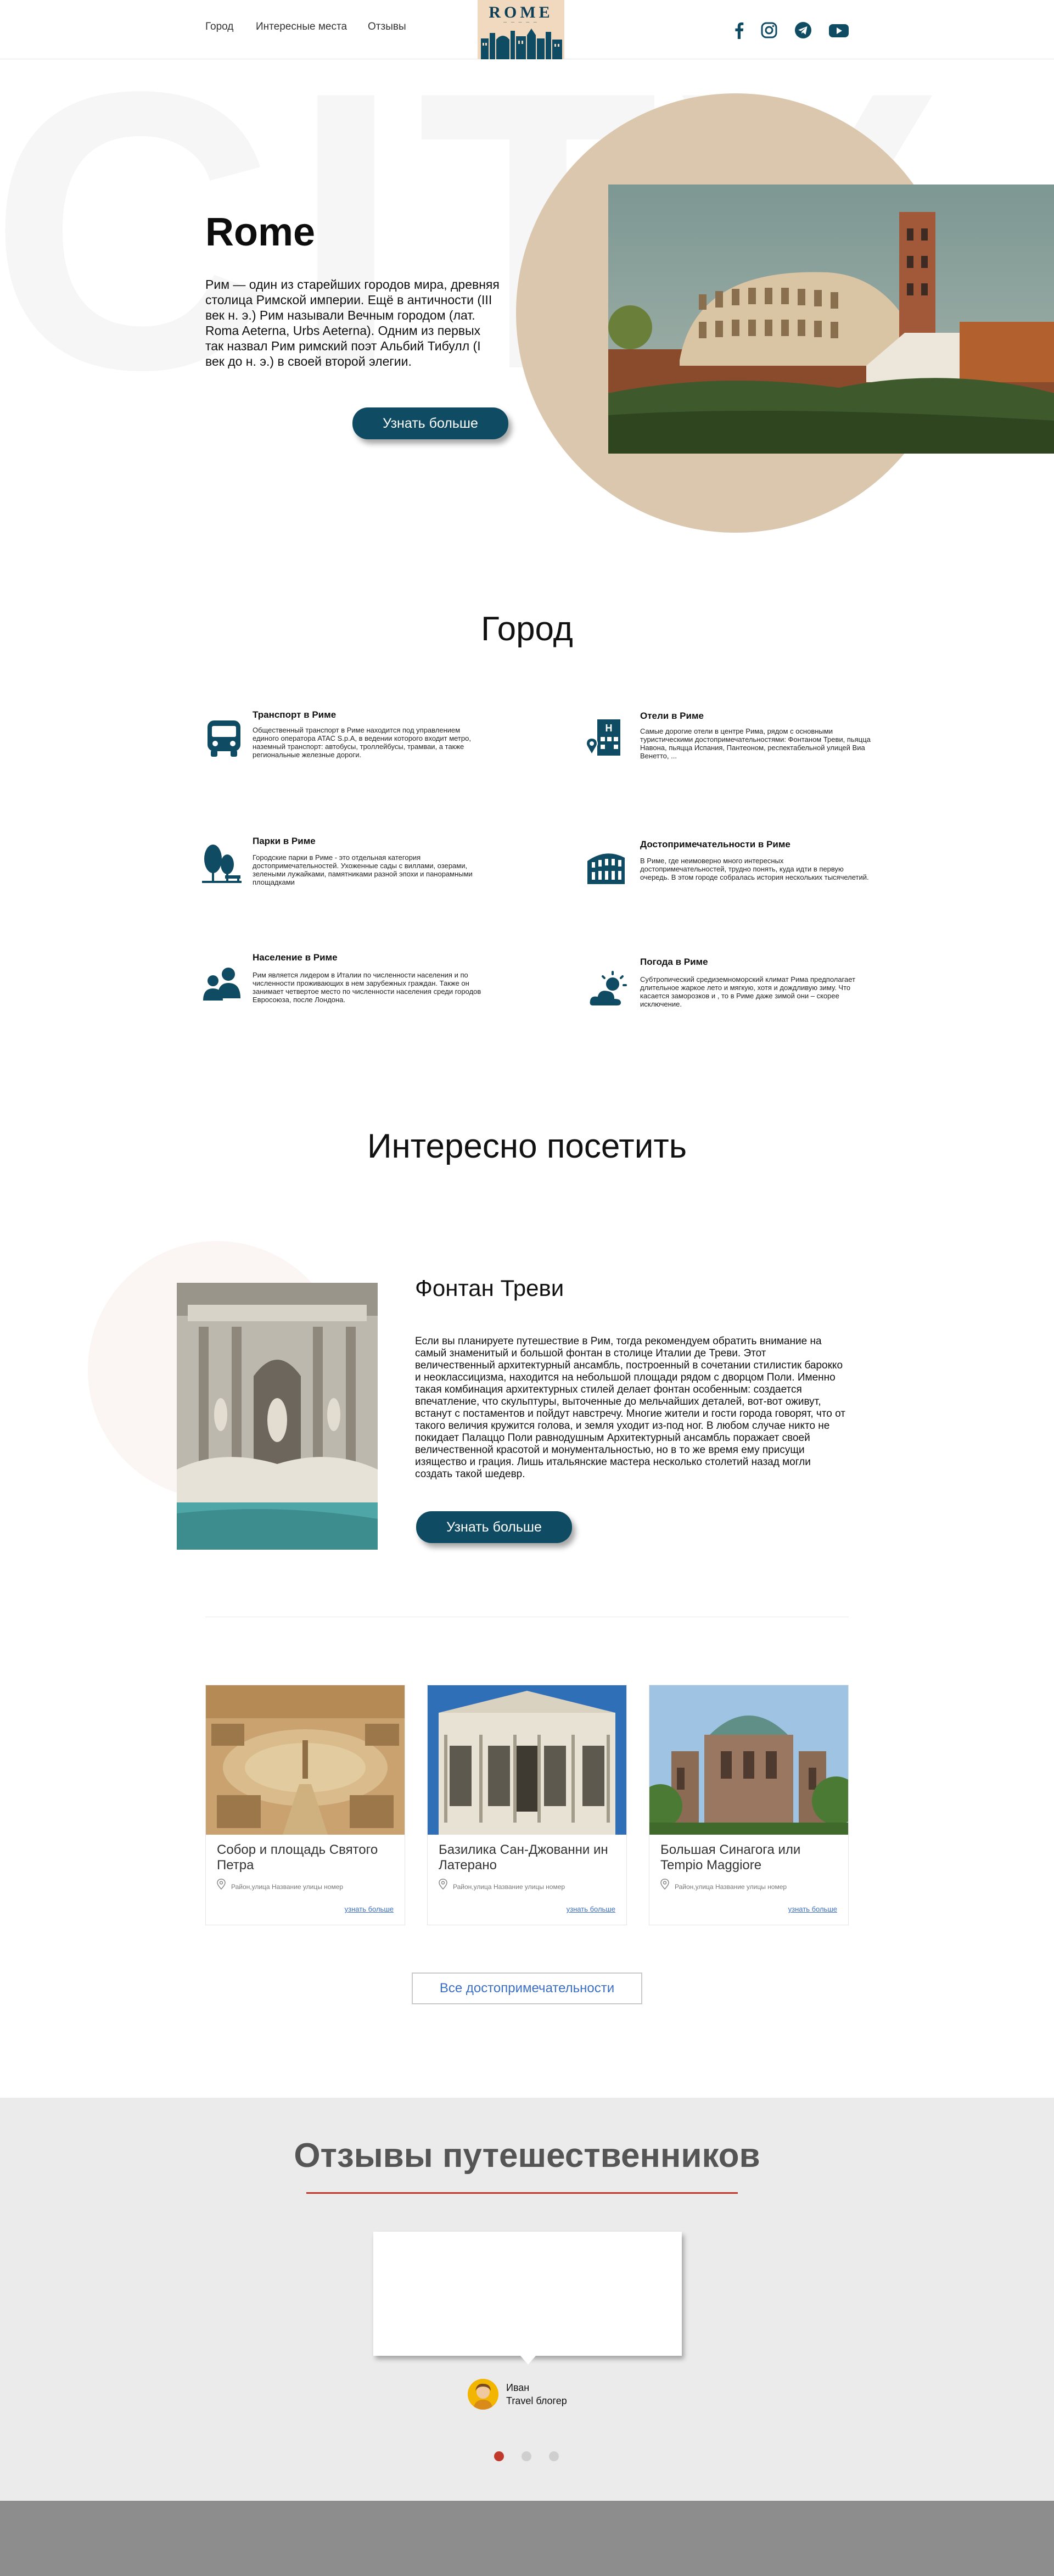 This screenshot has width=1054, height=2576. I want to click on site-footer, so click(527, 2539).